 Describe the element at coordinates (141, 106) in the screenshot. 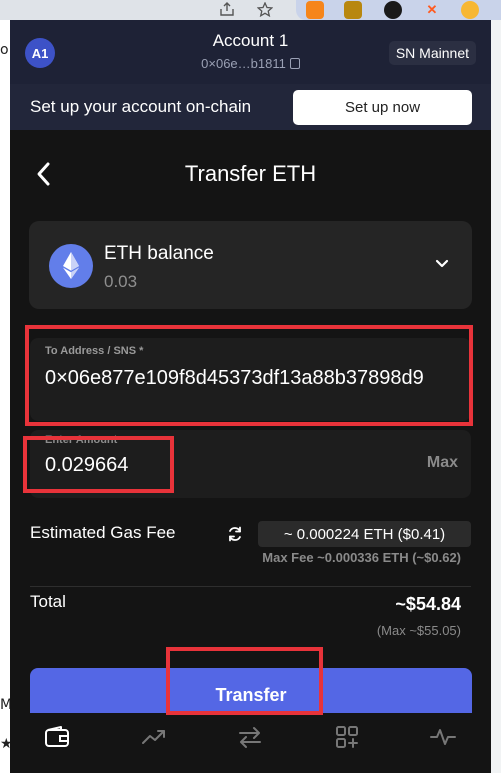

I see `banner-text: Set up your account on-chain` at that location.